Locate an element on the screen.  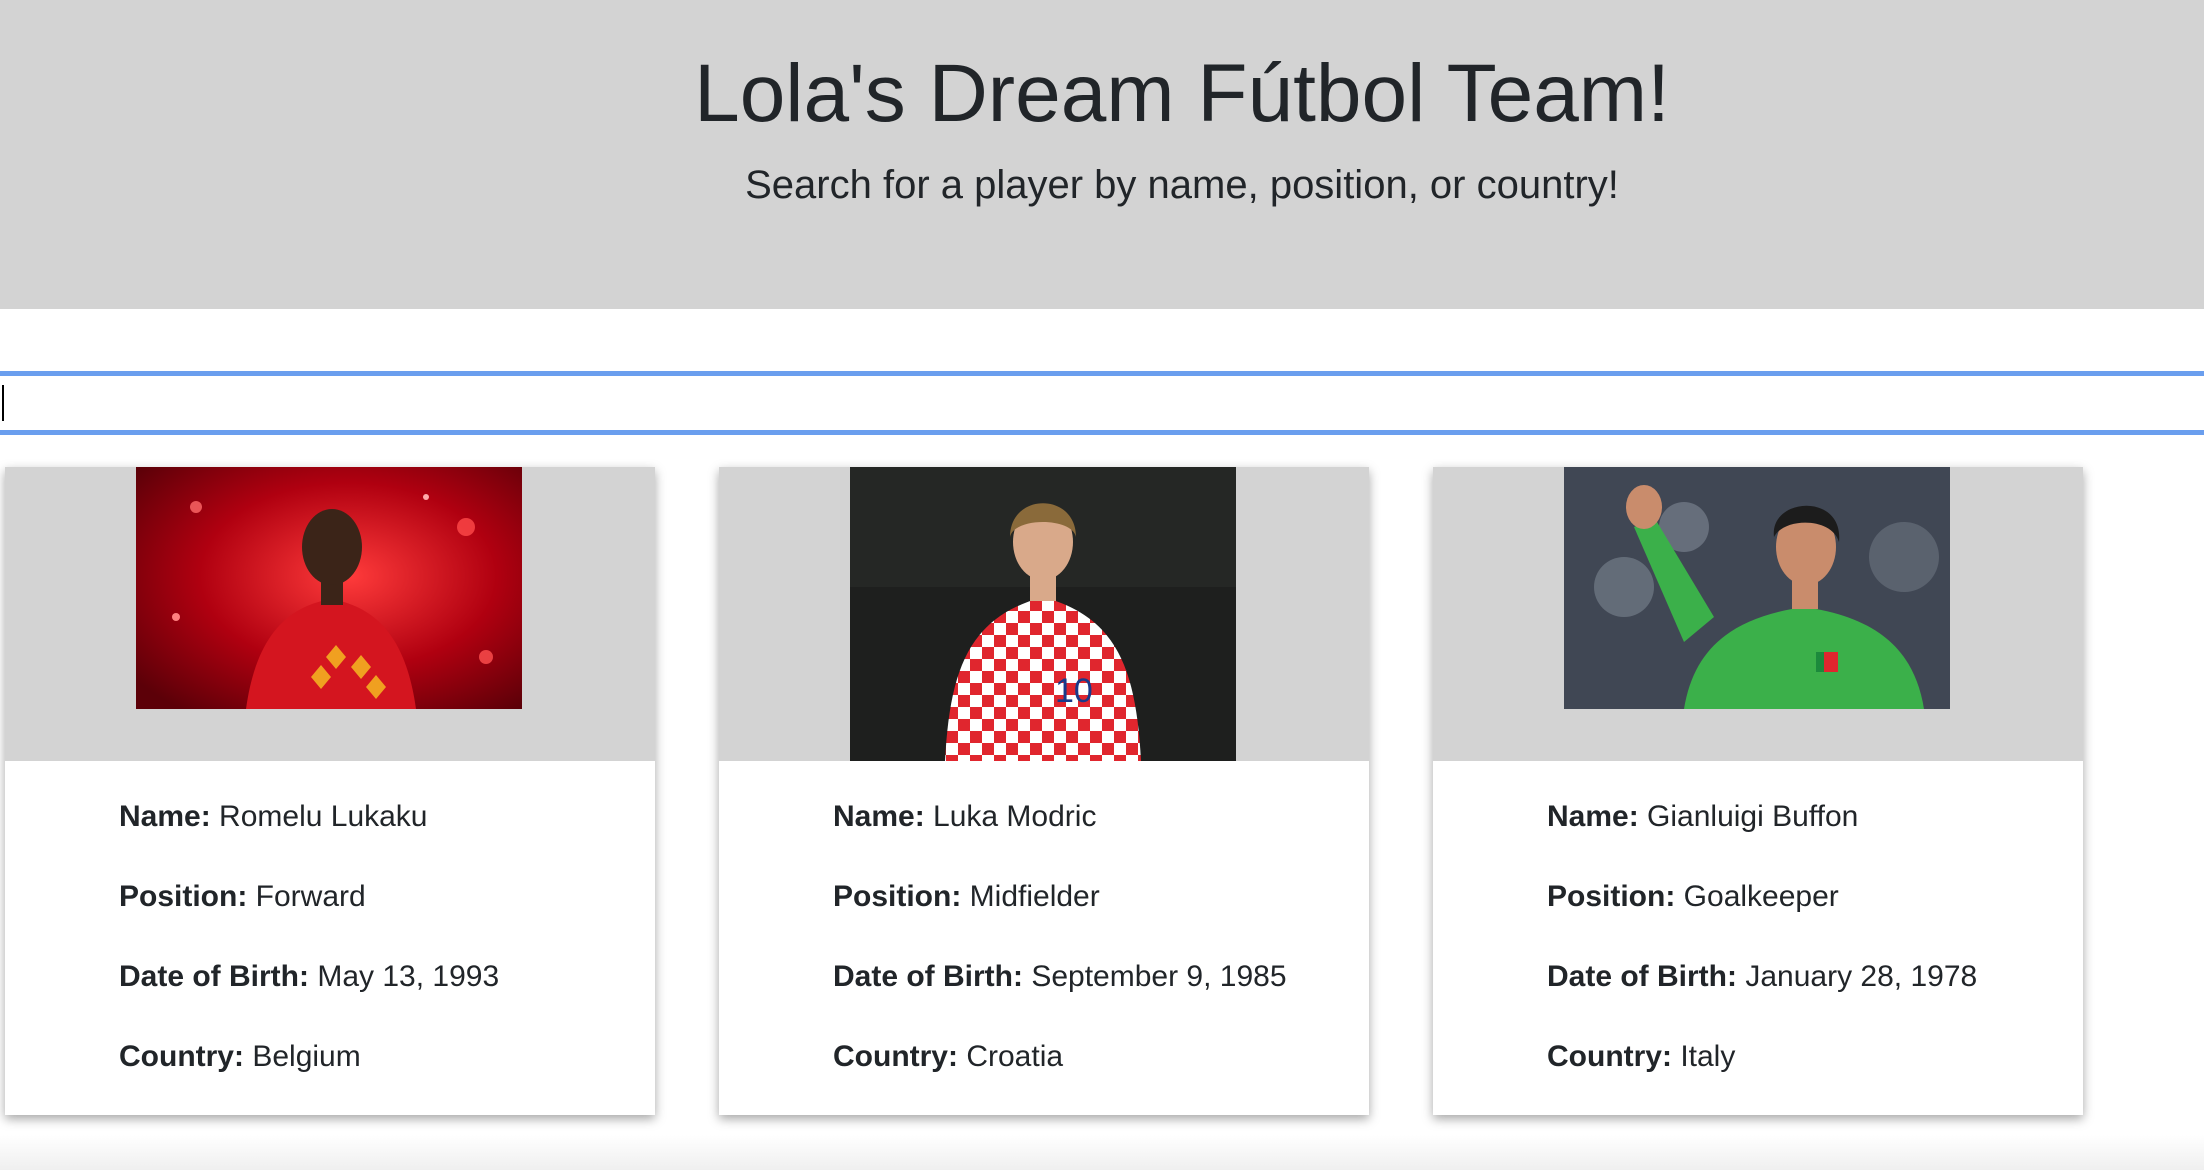
player-name-row: Name: Romelu Lukaku is located at coordinates (309, 817).